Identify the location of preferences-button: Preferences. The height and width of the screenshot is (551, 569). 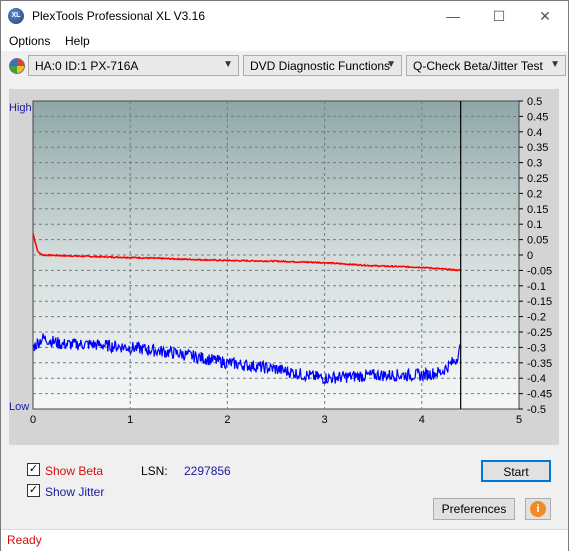
(474, 509).